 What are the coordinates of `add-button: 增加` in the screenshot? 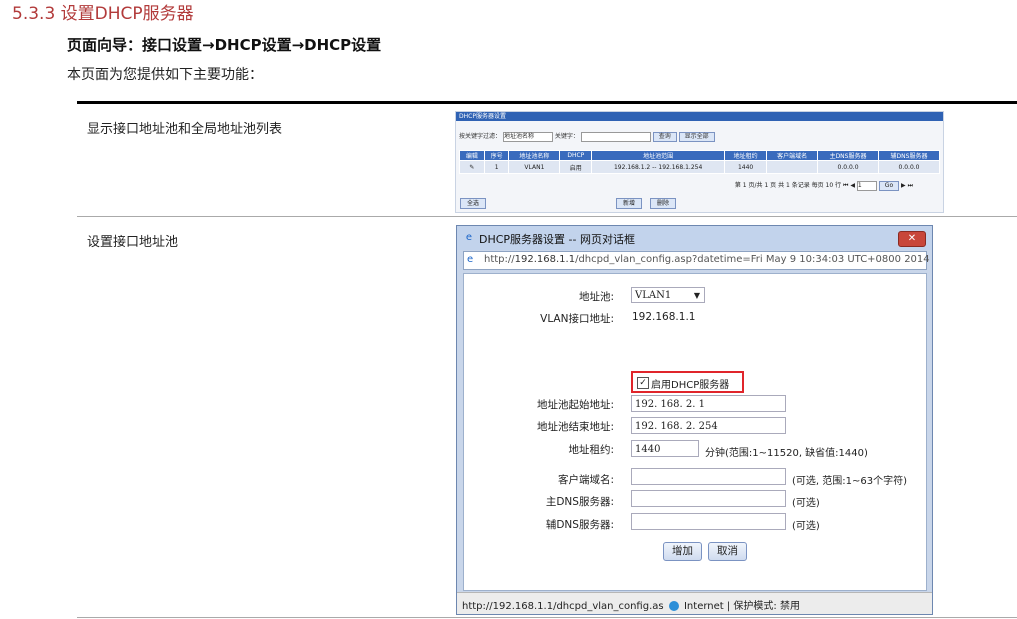 It's located at (682, 551).